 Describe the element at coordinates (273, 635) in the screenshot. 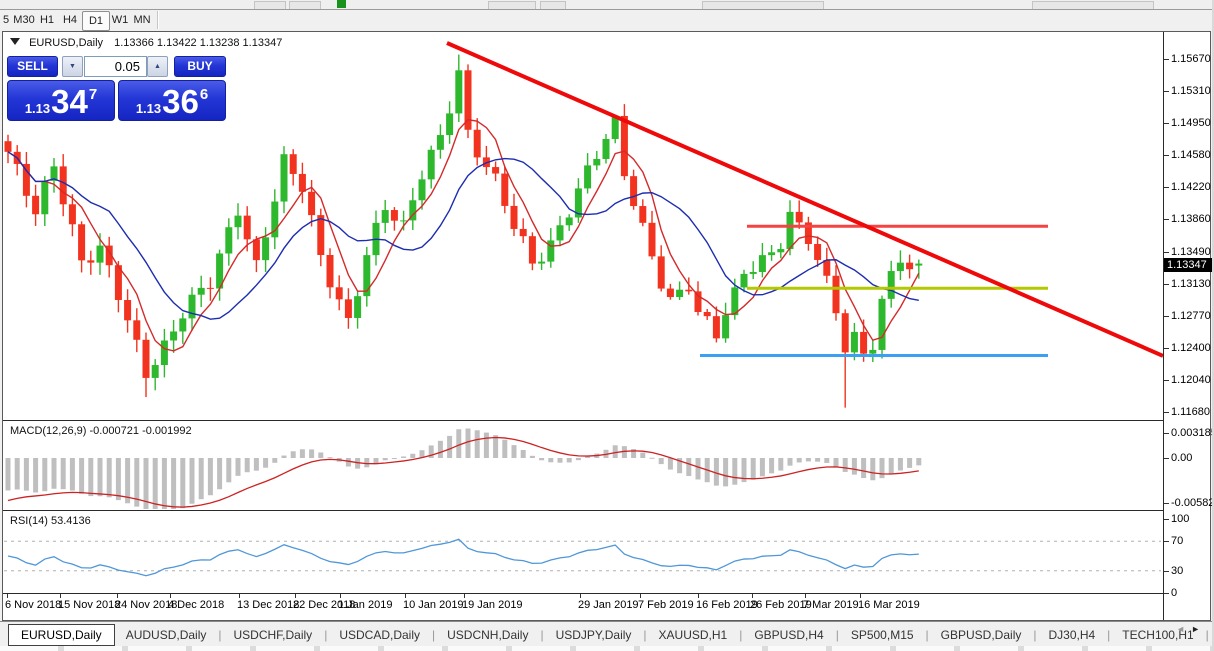

I see `tab-usdchf-daily: USDCHF,Daily` at that location.